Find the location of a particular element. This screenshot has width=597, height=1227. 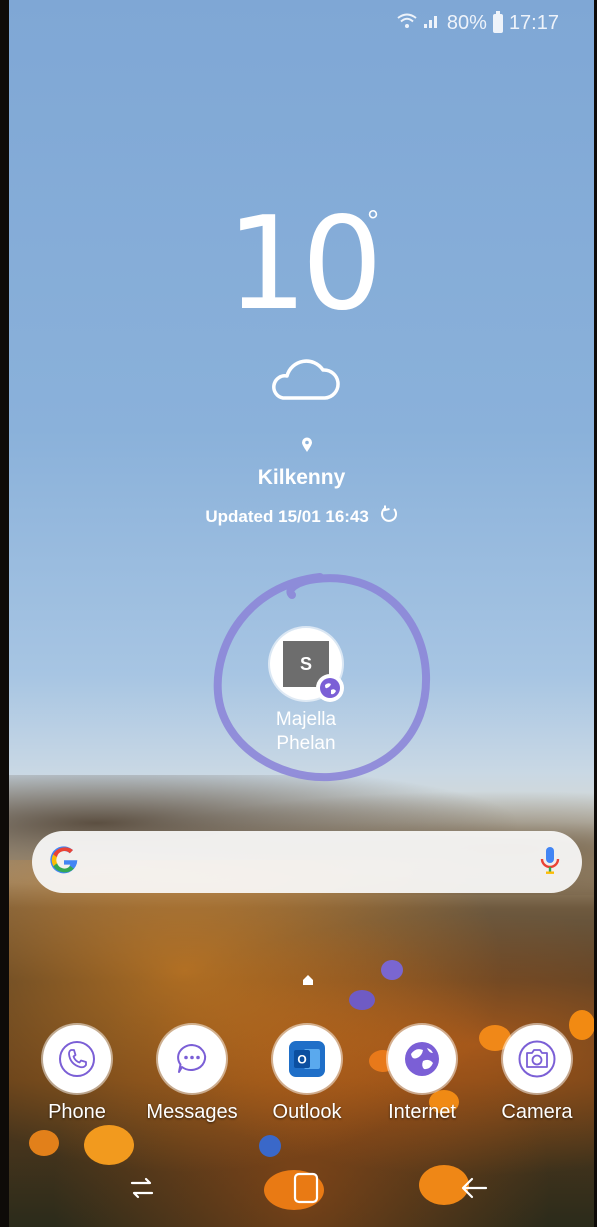

app-dock: Phone Messages O Outlook Internet Camera is located at coordinates (301, 1077).